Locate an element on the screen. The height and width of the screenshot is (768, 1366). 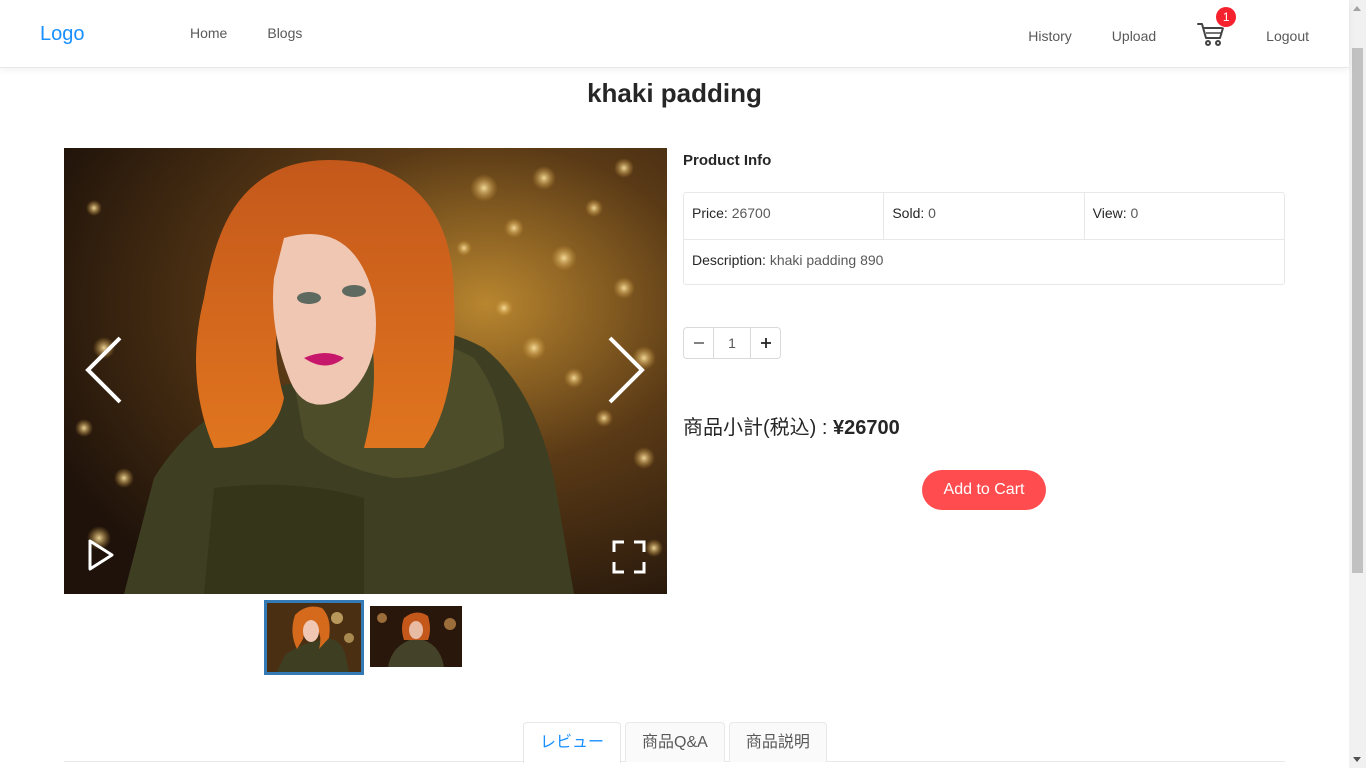
sold-label: Sold: is located at coordinates (908, 213).